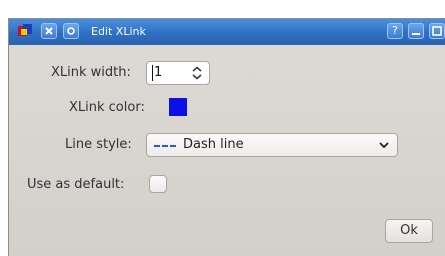  I want to click on xlink-color-label: XLink color:, so click(107, 107).